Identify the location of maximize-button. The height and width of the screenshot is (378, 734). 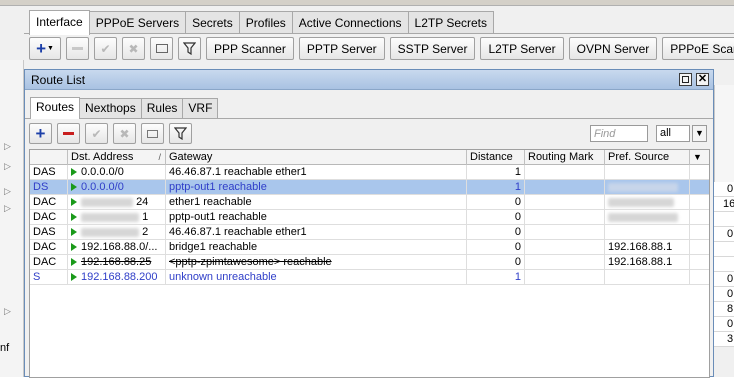
(685, 79).